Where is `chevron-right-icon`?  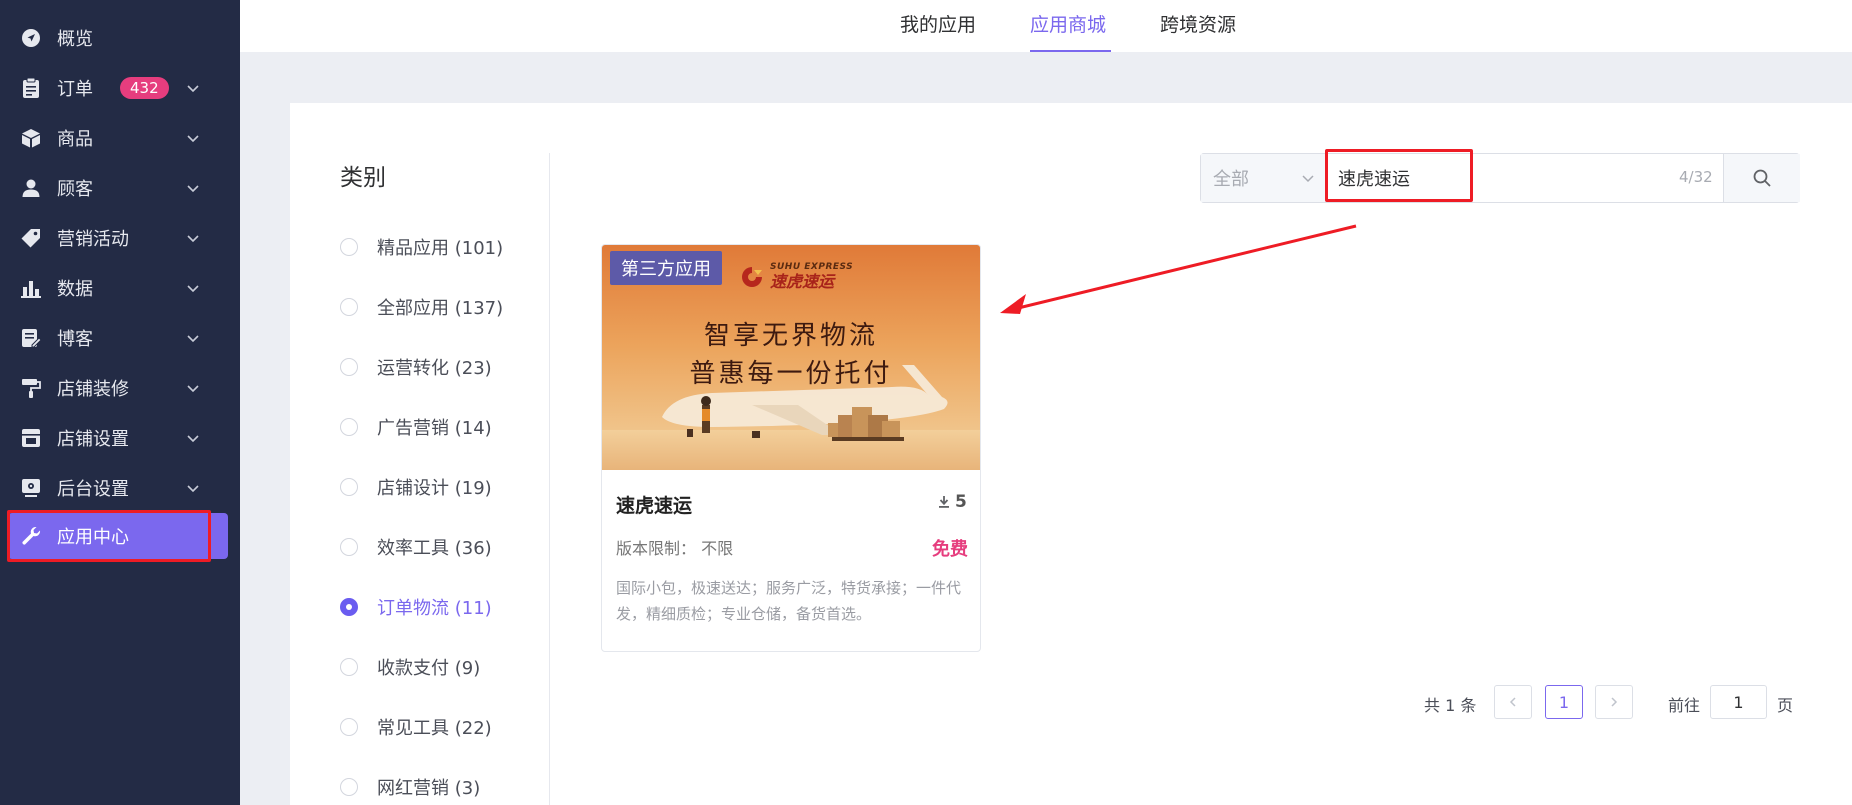 chevron-right-icon is located at coordinates (1614, 702).